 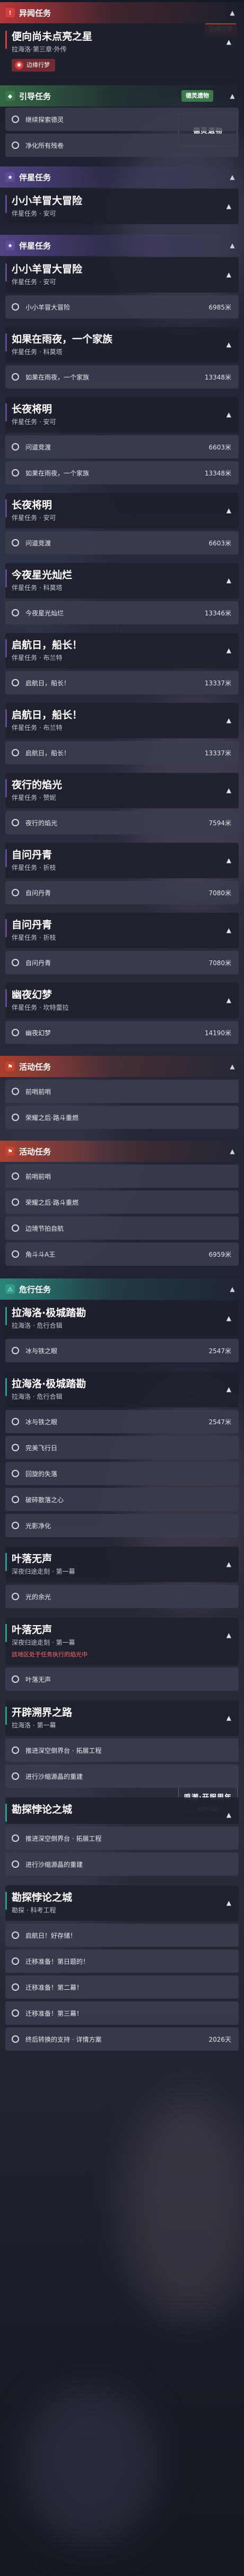 I want to click on quest-card: 勘探悖论之城 ▲, so click(x=122, y=1810).